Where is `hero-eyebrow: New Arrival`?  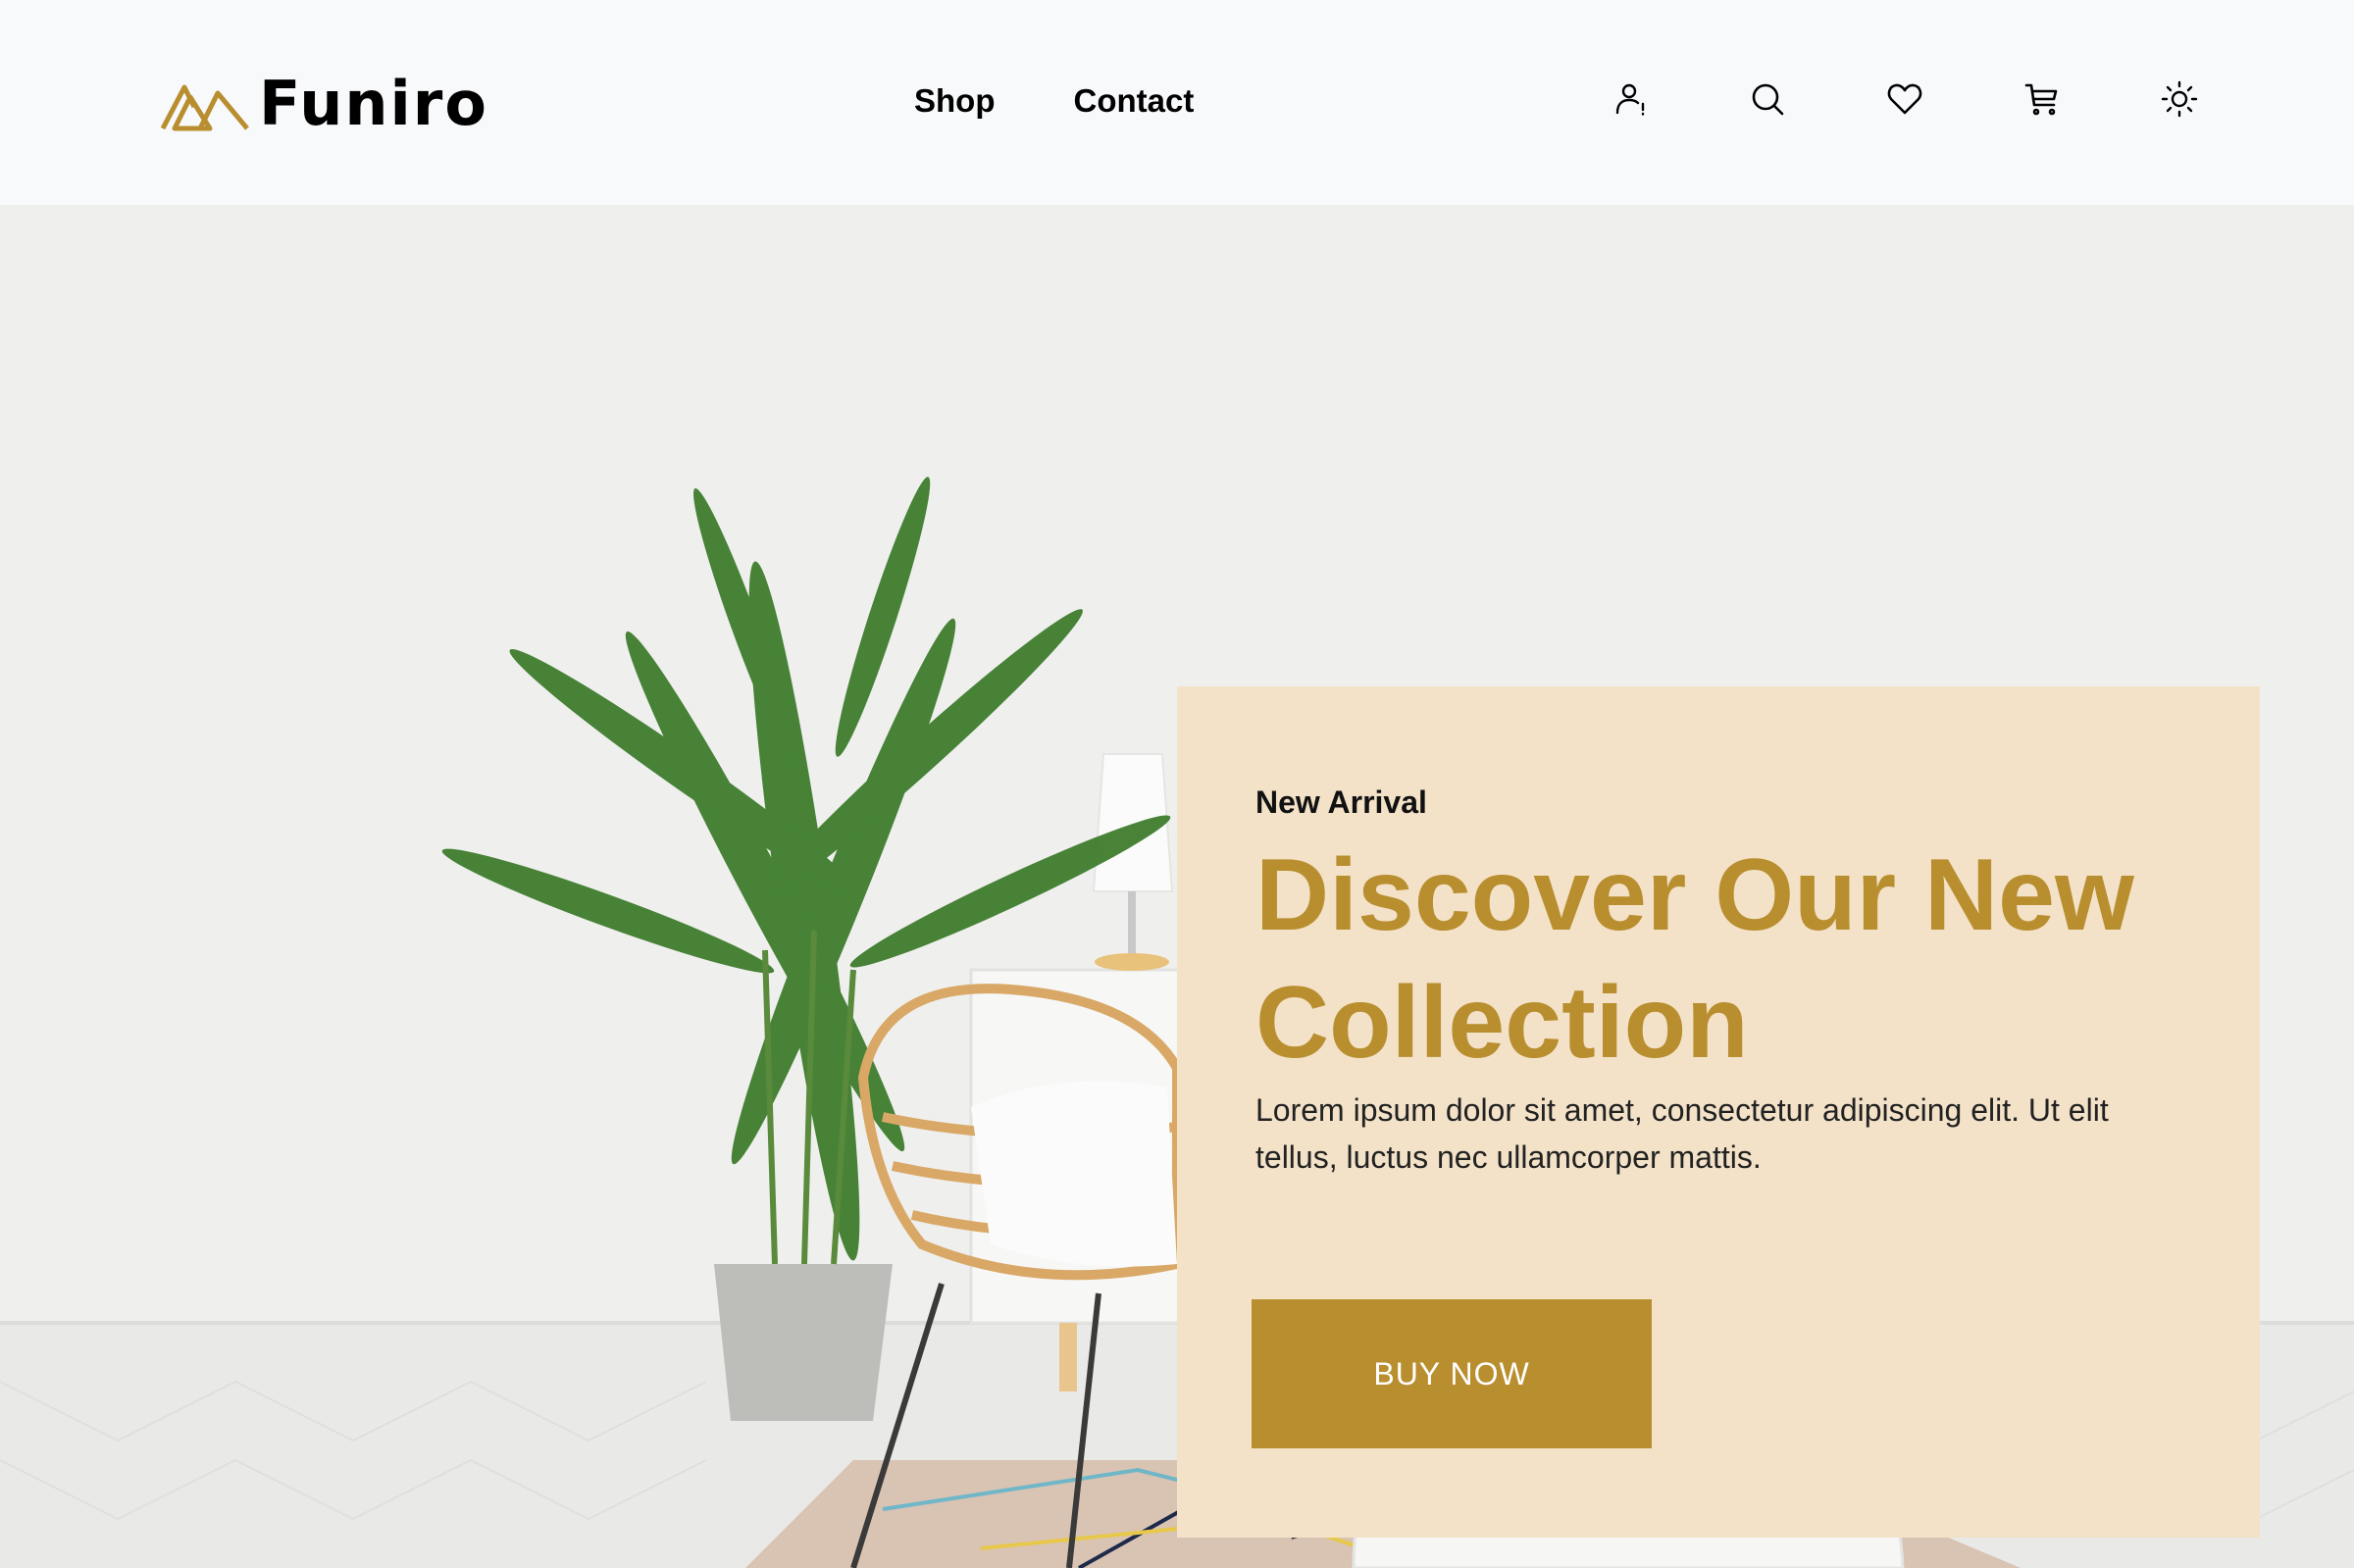
hero-eyebrow: New Arrival is located at coordinates (1341, 802).